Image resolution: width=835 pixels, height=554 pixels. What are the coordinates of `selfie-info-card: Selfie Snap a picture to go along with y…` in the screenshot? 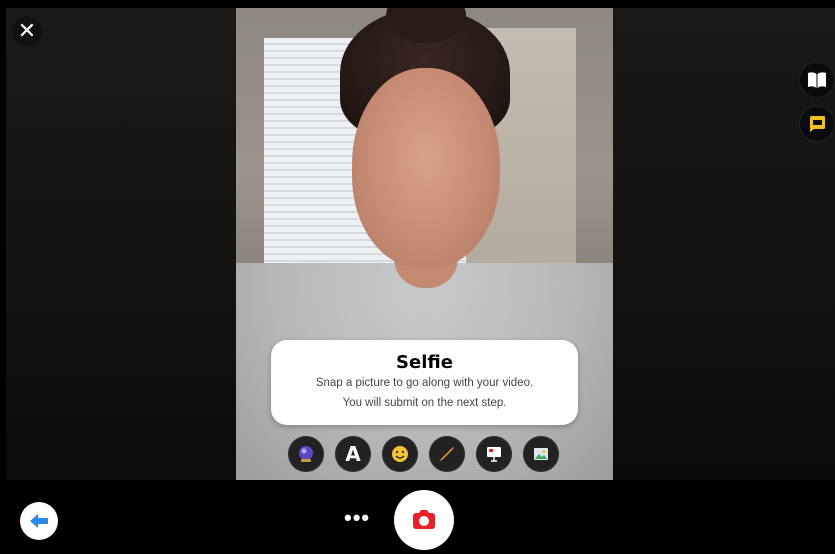 It's located at (424, 382).